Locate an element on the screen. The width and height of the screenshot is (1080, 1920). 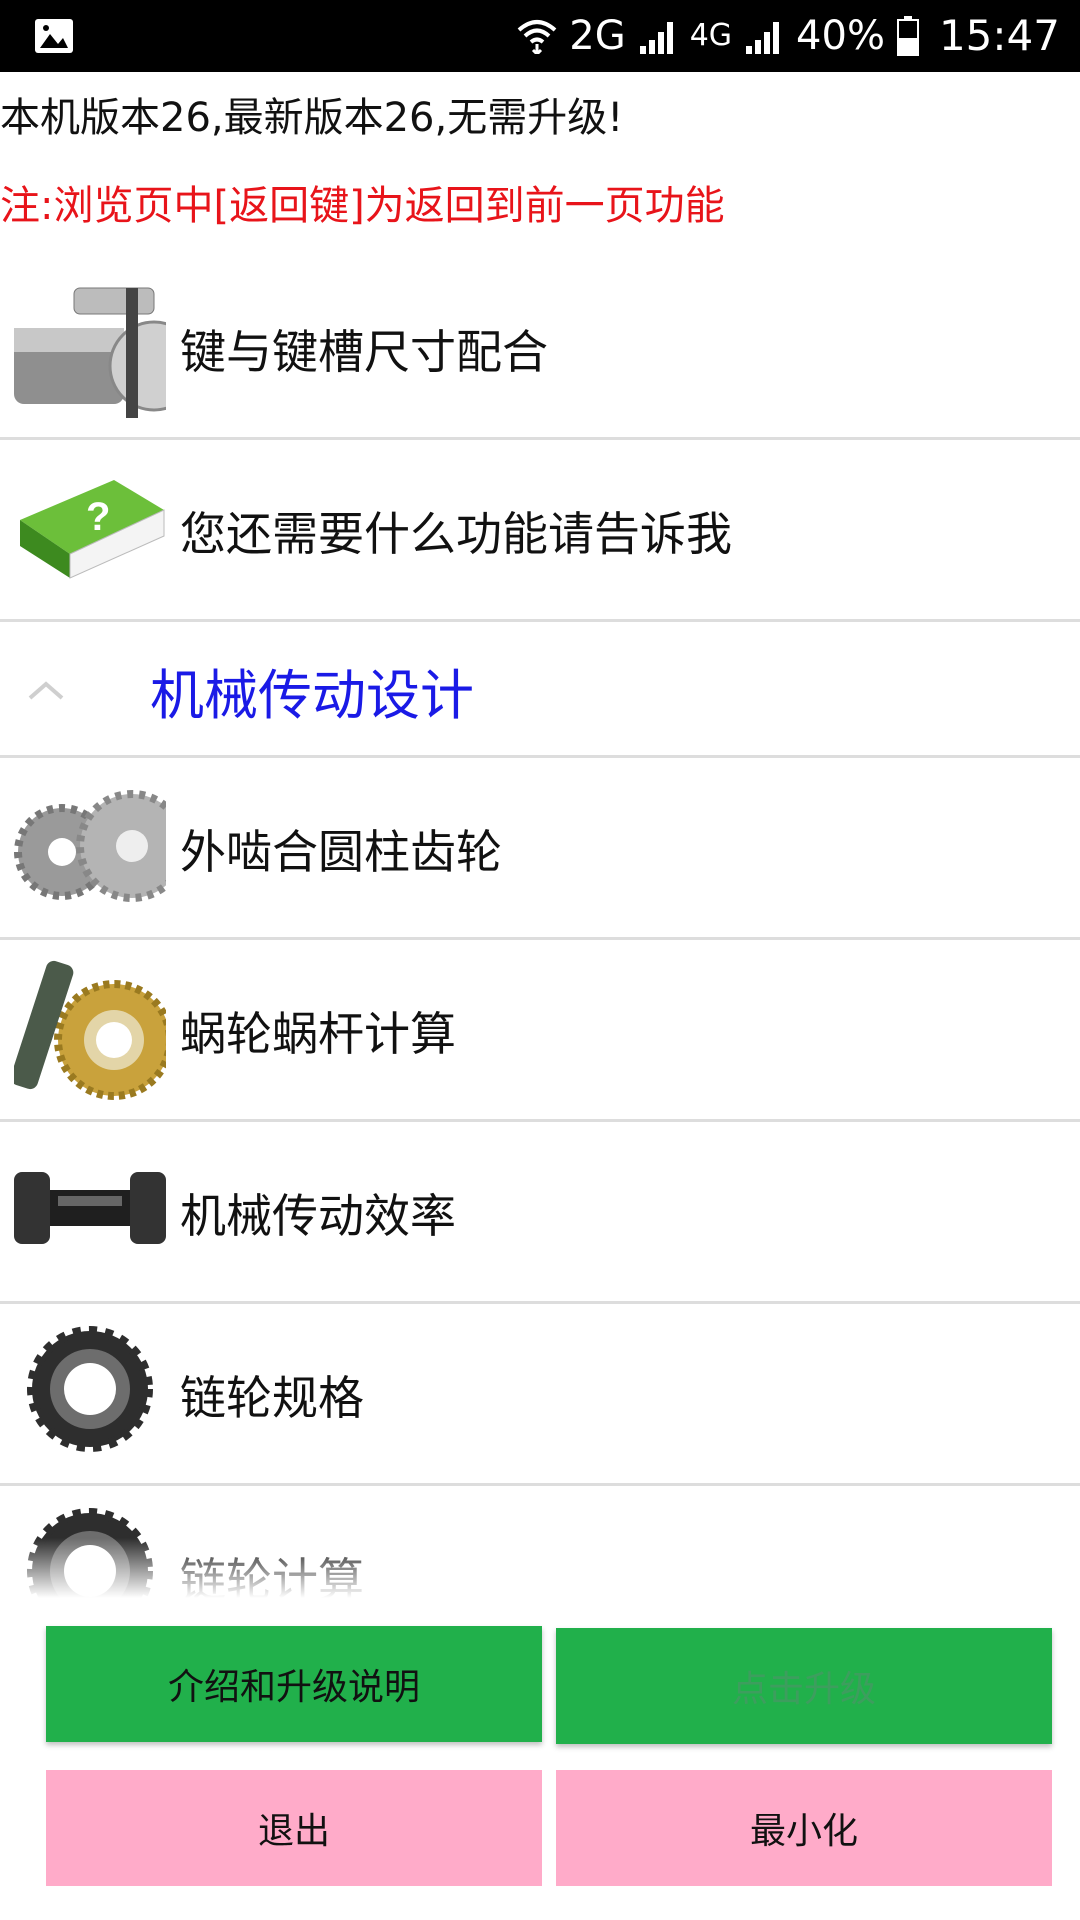
spur-gears-icon is located at coordinates (90, 846).